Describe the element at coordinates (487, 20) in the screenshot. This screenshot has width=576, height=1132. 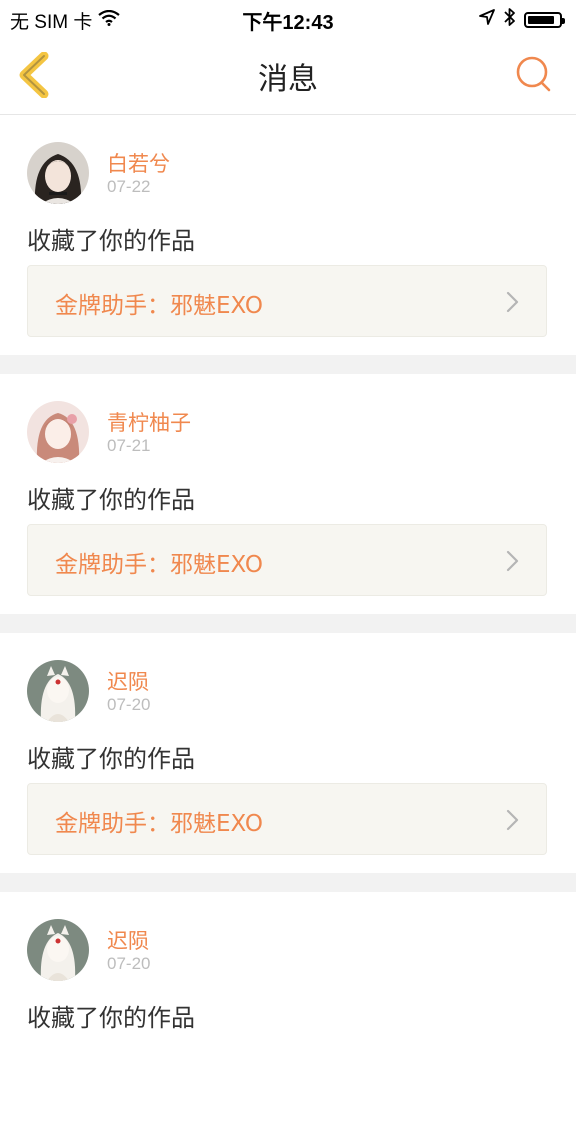
I see `location-icon` at that location.